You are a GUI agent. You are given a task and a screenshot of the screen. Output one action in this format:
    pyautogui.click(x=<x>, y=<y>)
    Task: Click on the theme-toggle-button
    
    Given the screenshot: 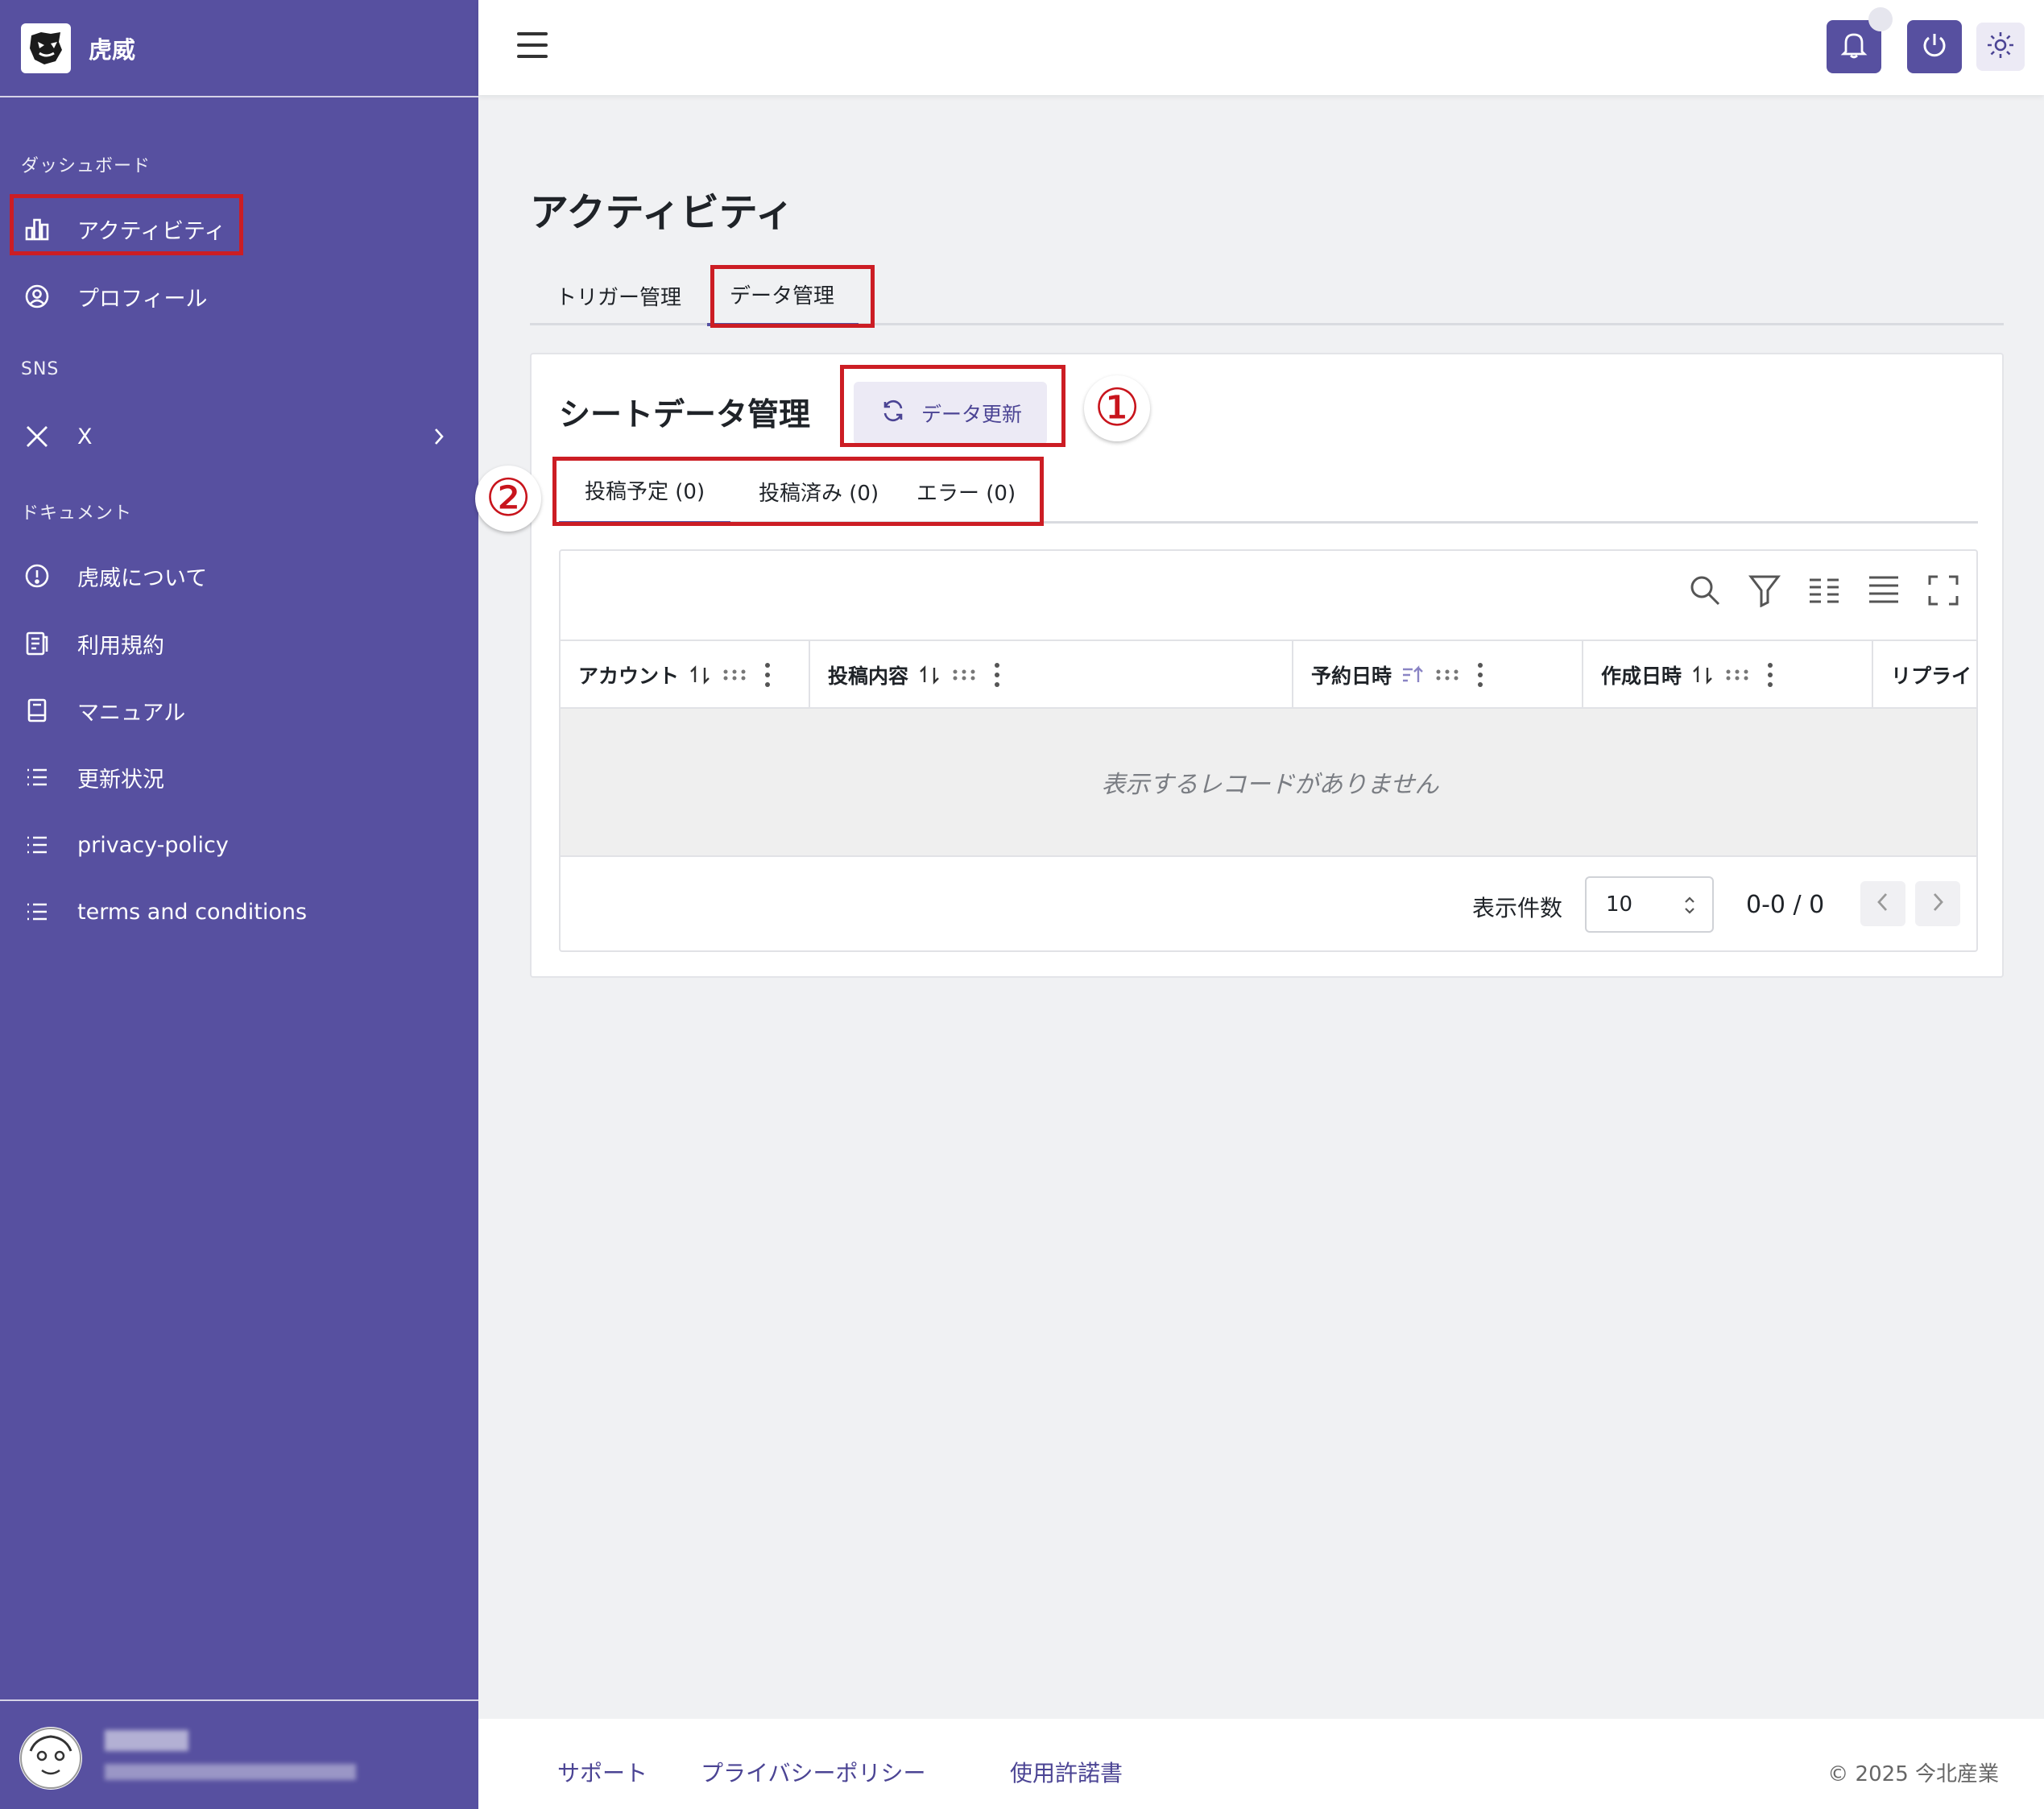 What is the action you would take?
    pyautogui.click(x=2001, y=47)
    